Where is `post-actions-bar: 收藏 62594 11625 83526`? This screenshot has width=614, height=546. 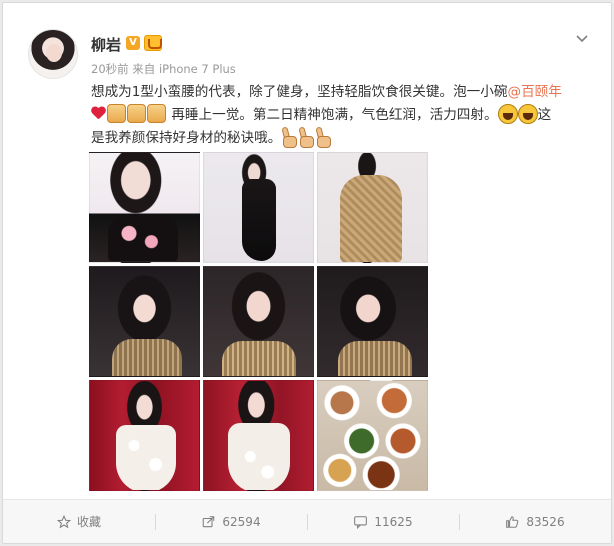 post-actions-bar: 收藏 62594 11625 83526 is located at coordinates (307, 521).